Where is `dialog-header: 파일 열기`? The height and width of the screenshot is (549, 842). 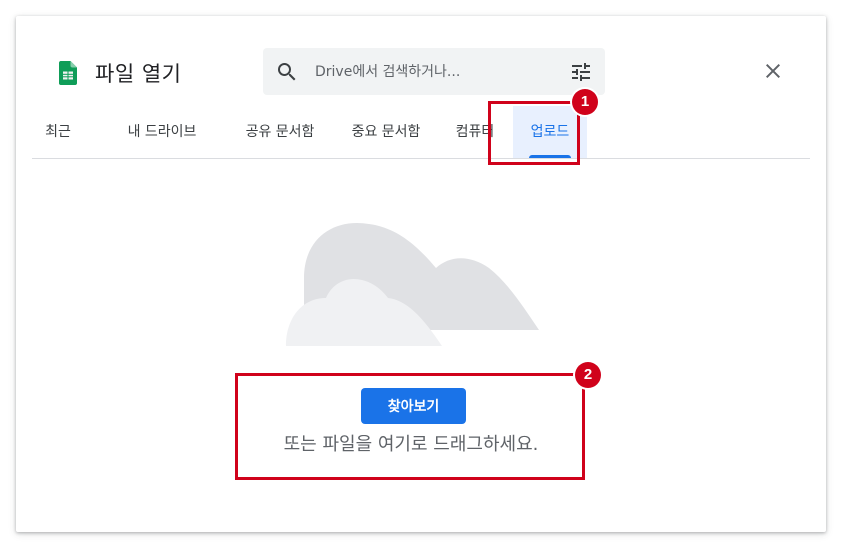 dialog-header: 파일 열기 is located at coordinates (120, 73).